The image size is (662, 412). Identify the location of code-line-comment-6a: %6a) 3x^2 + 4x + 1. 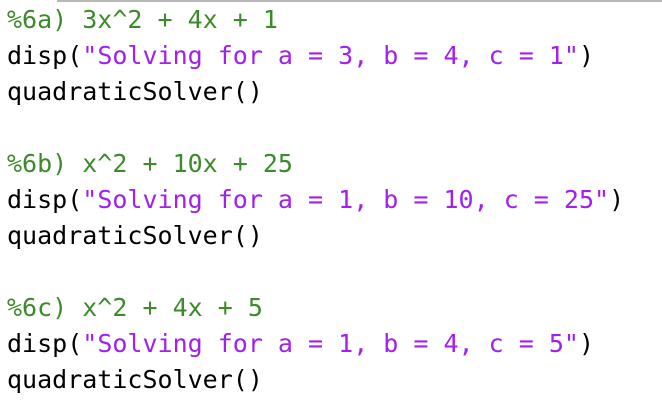
(142, 20).